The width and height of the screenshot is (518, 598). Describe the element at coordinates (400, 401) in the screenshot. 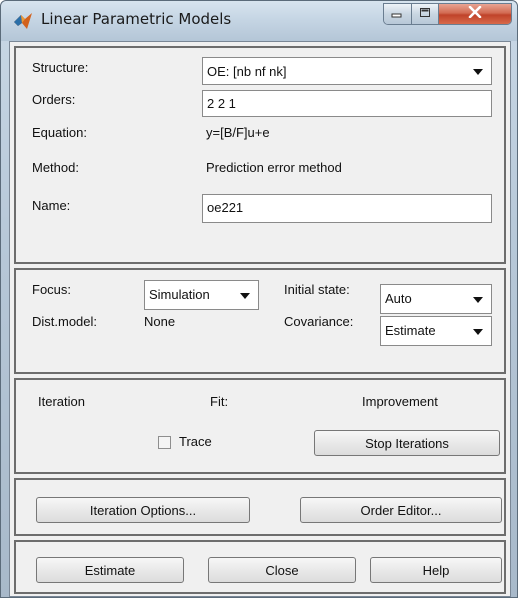

I see `improvement-label: Improvement` at that location.